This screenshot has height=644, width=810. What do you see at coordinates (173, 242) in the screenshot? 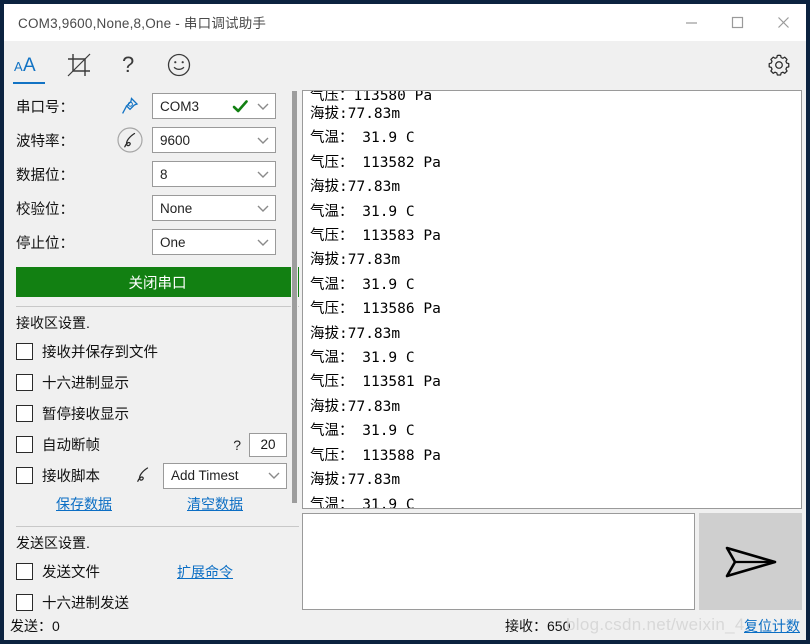
I see `stop-bits-value: One` at bounding box center [173, 242].